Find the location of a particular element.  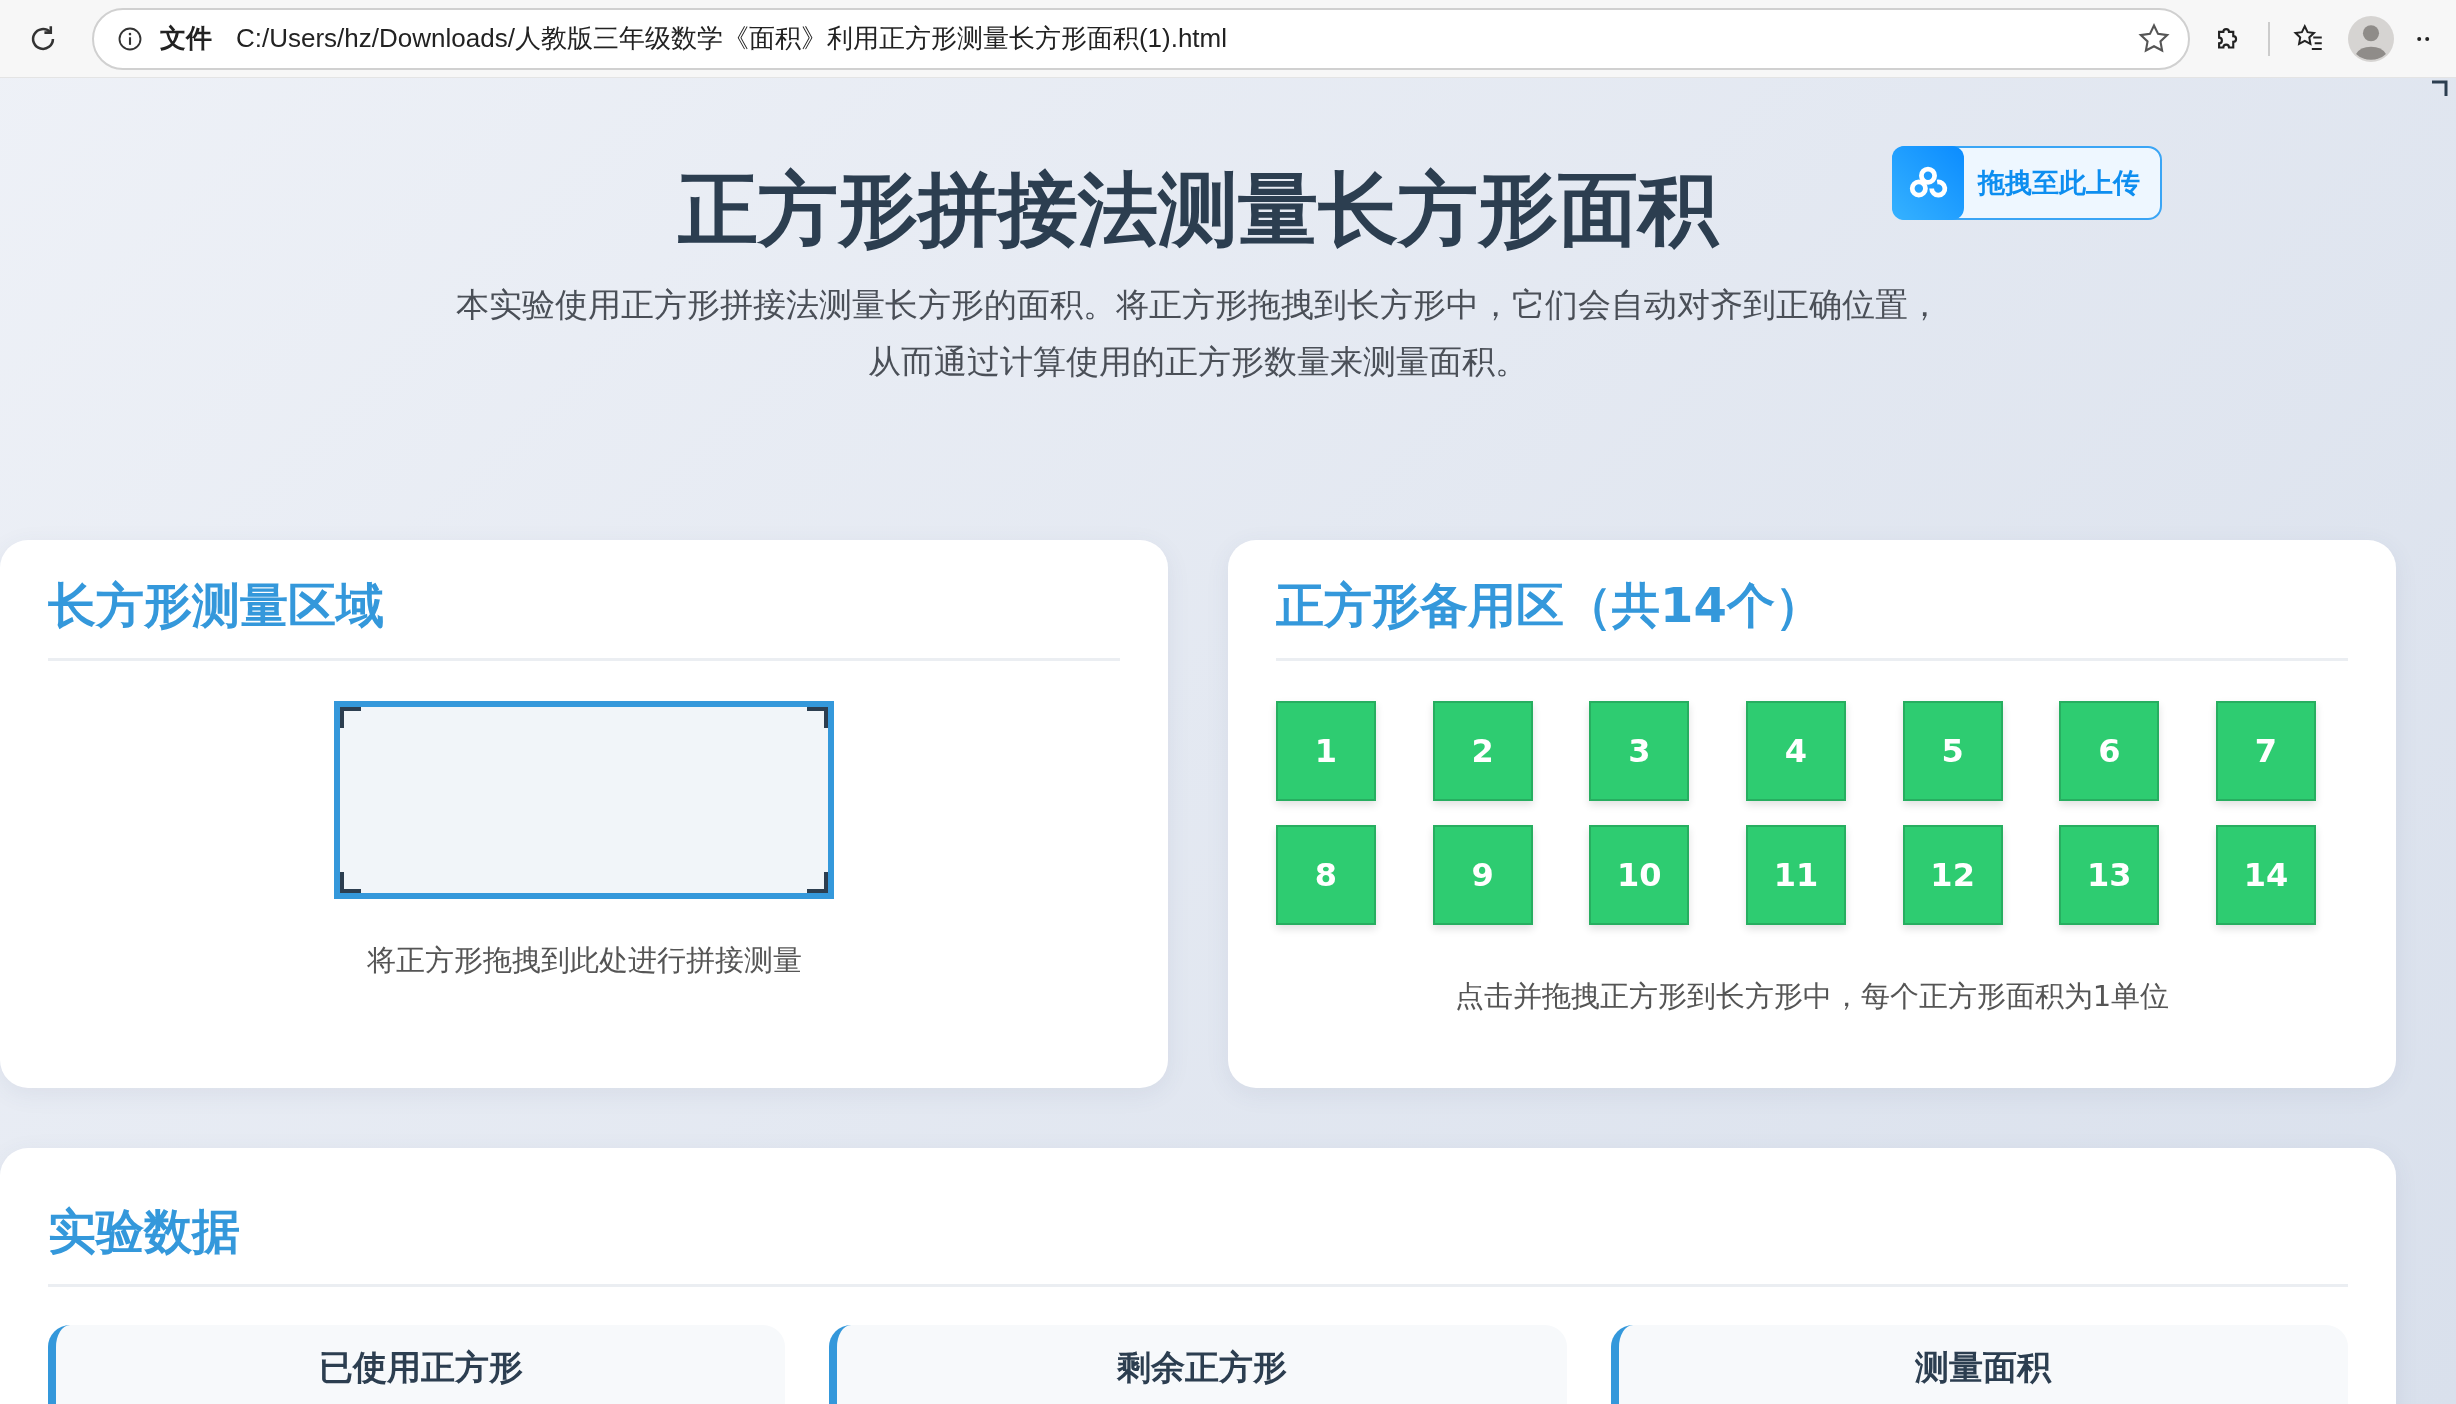

description: 本实验使用正方形拼接法测量长方形的面积。将正方形拖拽到长方形中，它们会自动对齐到正确位置， 从而通过计算使用的正方形数量来测量面积。 is located at coordinates (1198, 333).